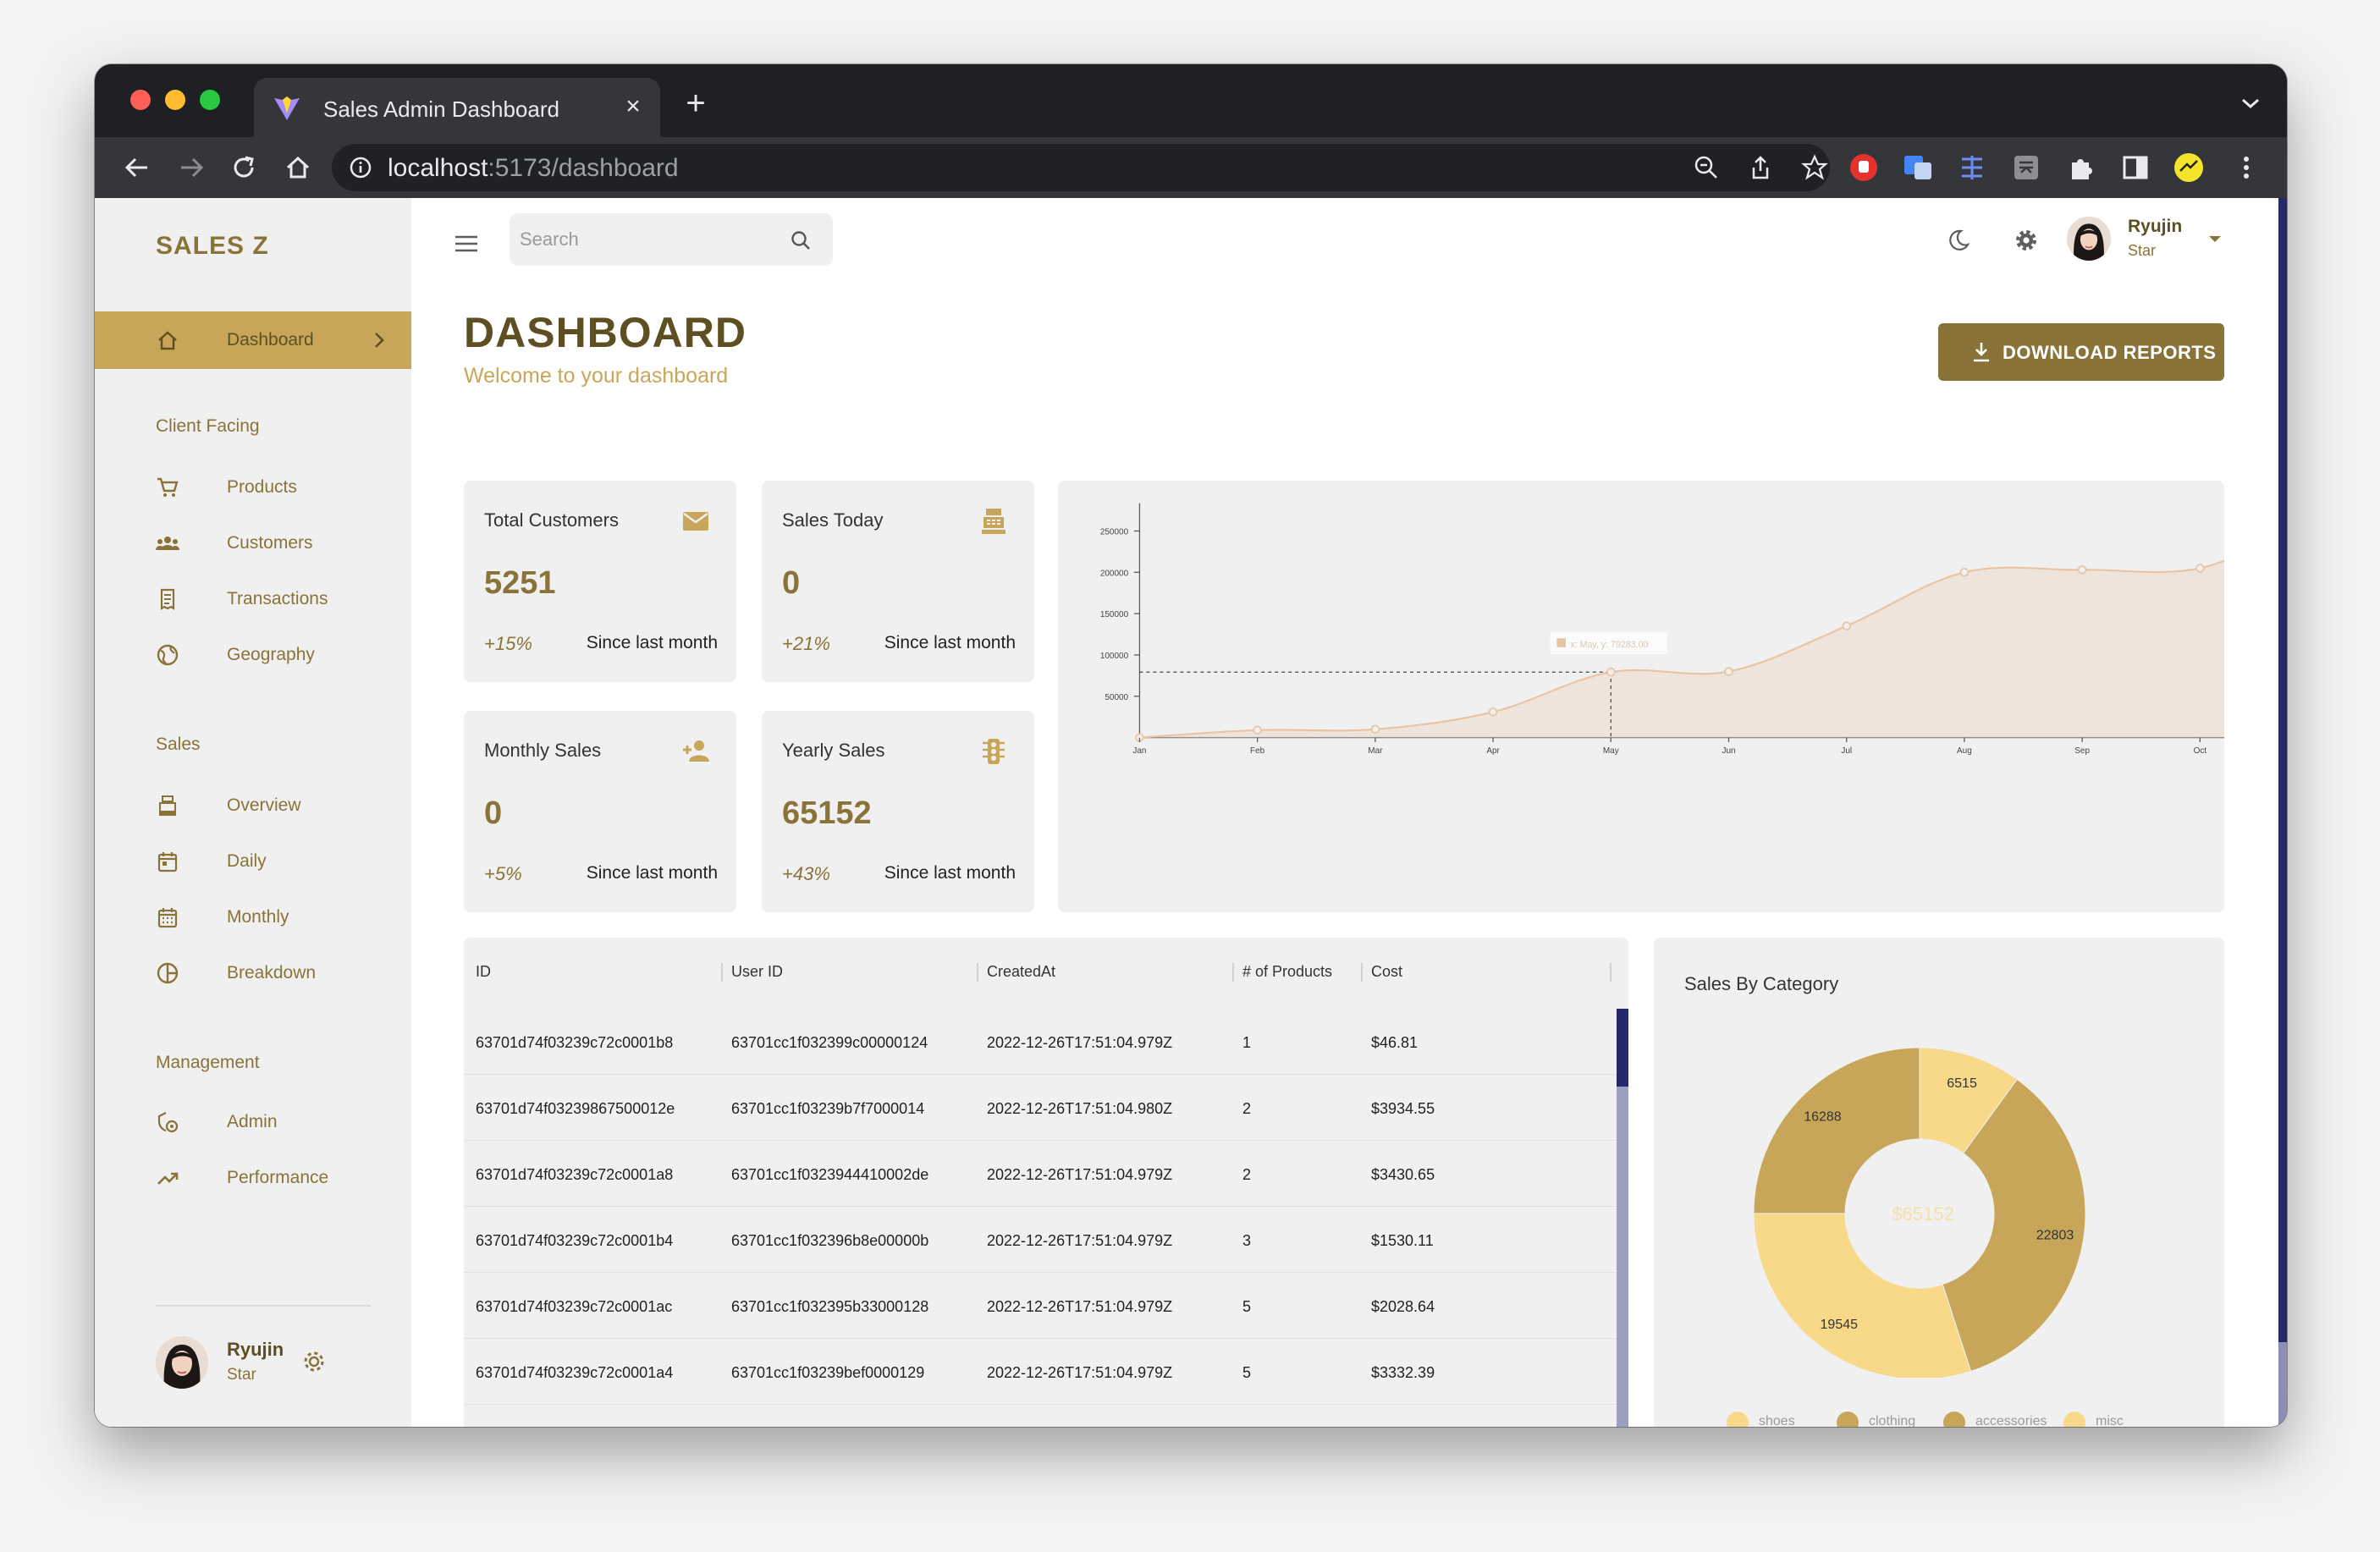 The width and height of the screenshot is (2380, 1552). What do you see at coordinates (253, 543) in the screenshot?
I see `sidebar-item-customers: Customers` at bounding box center [253, 543].